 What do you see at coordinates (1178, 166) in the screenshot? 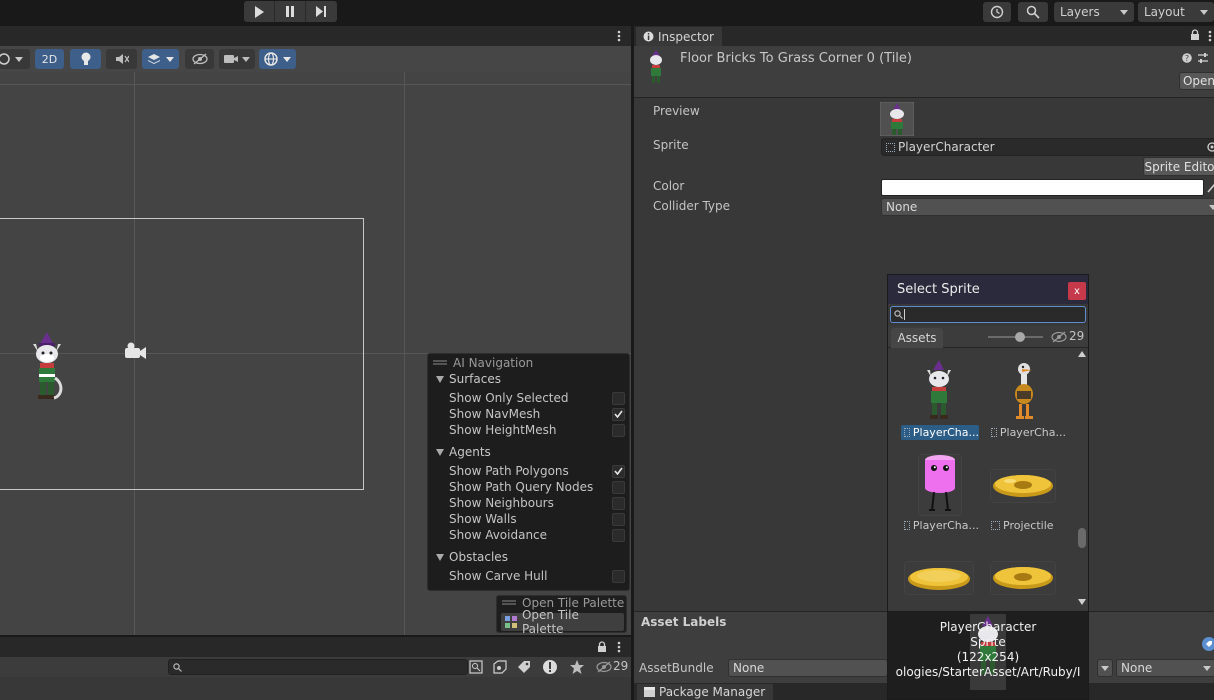
I see `sprite-editor-button: Sprite Editor` at bounding box center [1178, 166].